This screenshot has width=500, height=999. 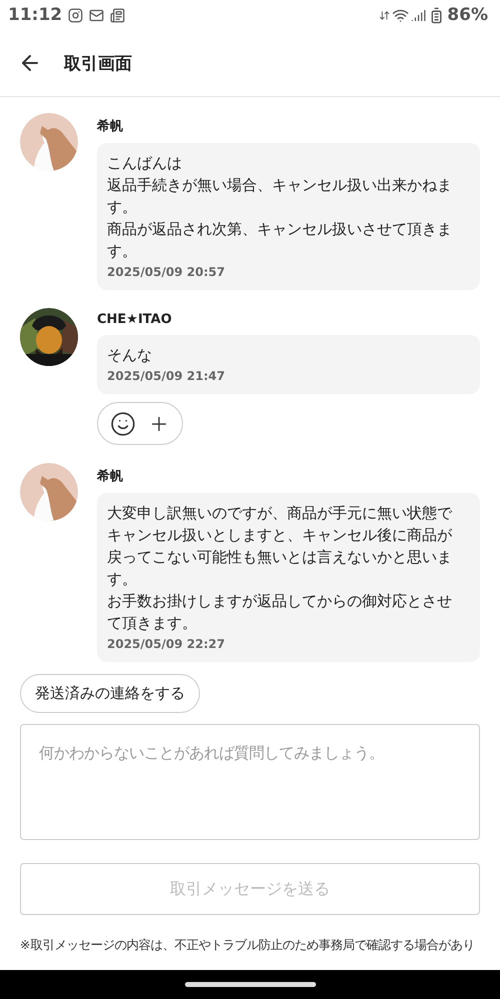 What do you see at coordinates (118, 15) in the screenshot?
I see `news-icon` at bounding box center [118, 15].